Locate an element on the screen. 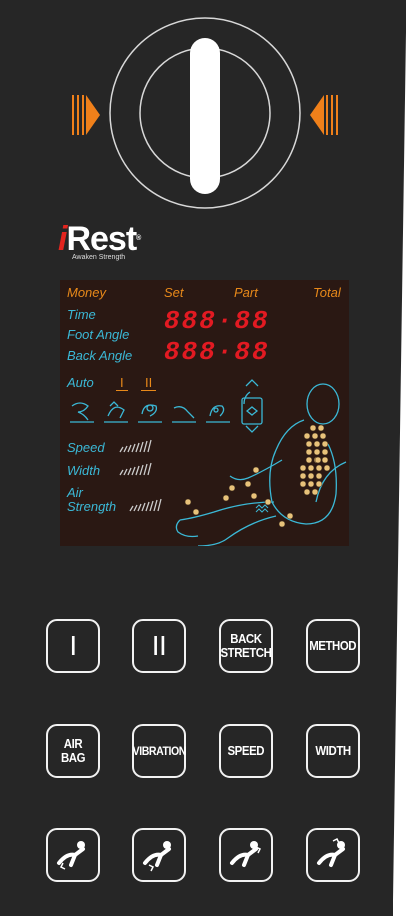  lcd-speed-label: Speed is located at coordinates (86, 447).